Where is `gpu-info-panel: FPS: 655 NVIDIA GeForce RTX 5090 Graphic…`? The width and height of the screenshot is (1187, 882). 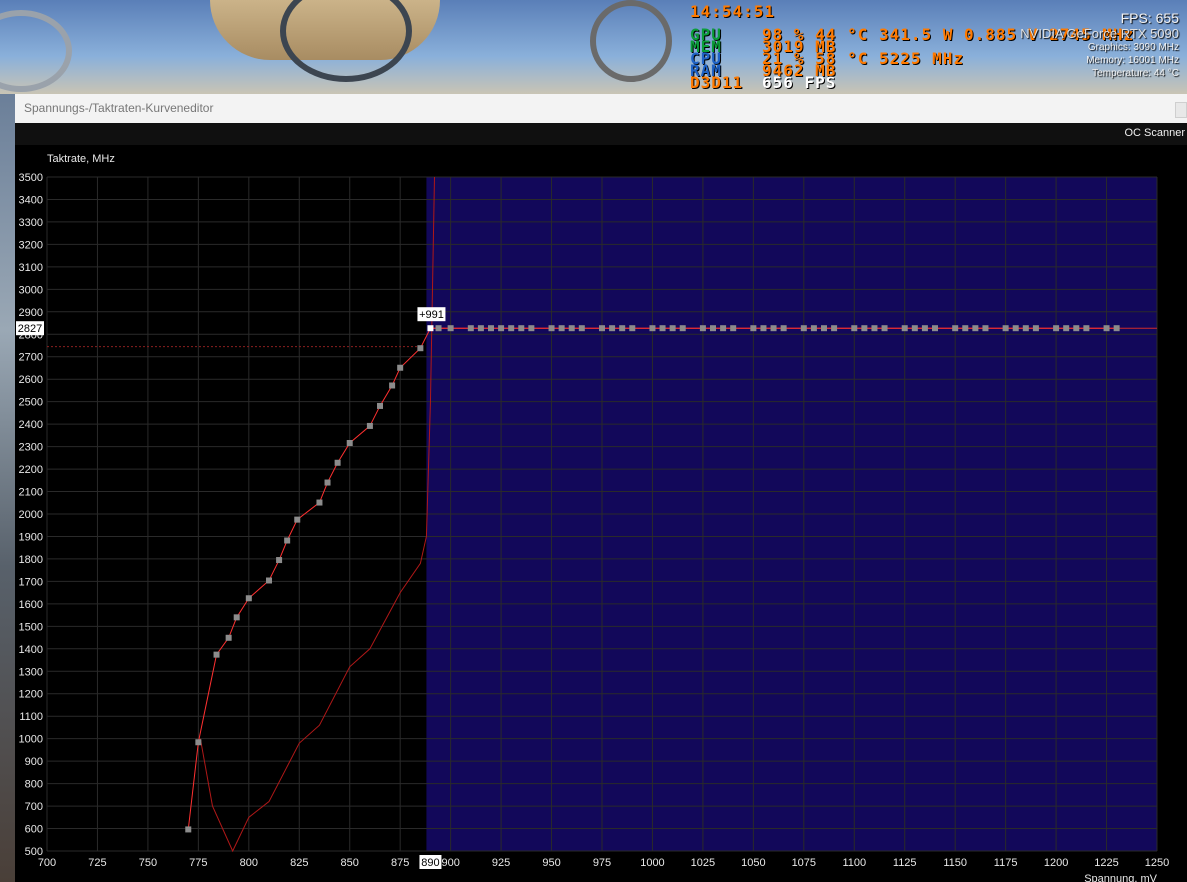 gpu-info-panel: FPS: 655 NVIDIA GeForce RTX 5090 Graphic… is located at coordinates (1099, 45).